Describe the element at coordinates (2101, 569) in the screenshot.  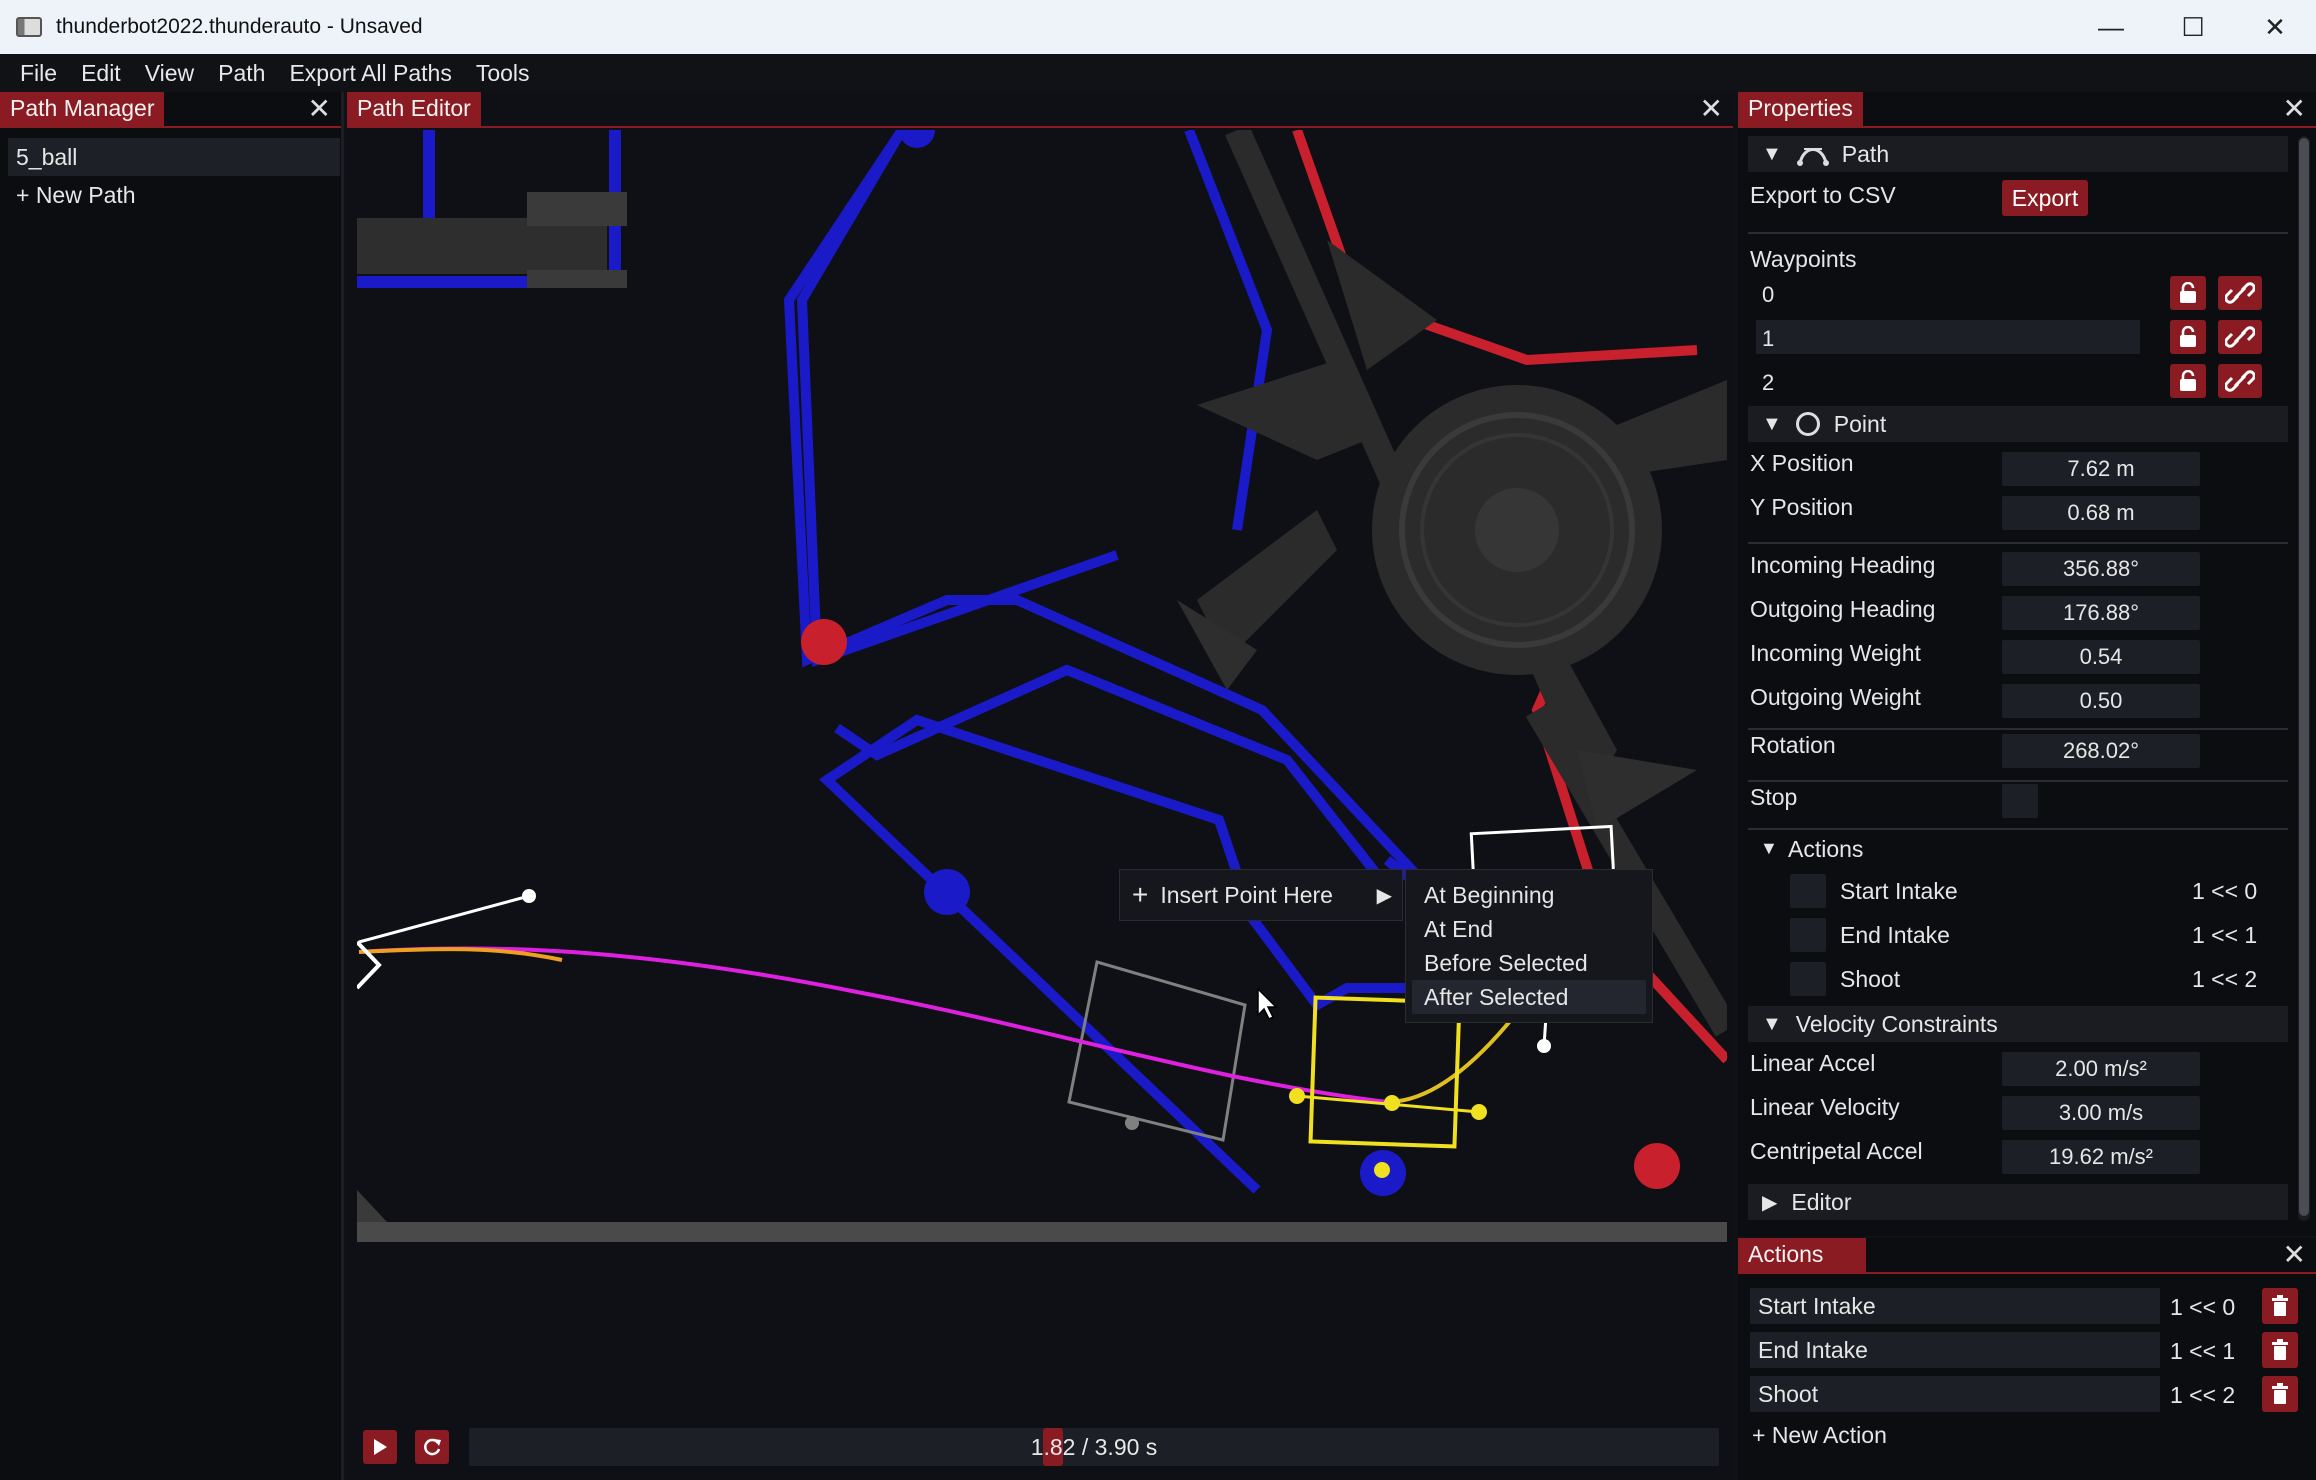
I see `incoming-heading-input: 356.88°` at that location.